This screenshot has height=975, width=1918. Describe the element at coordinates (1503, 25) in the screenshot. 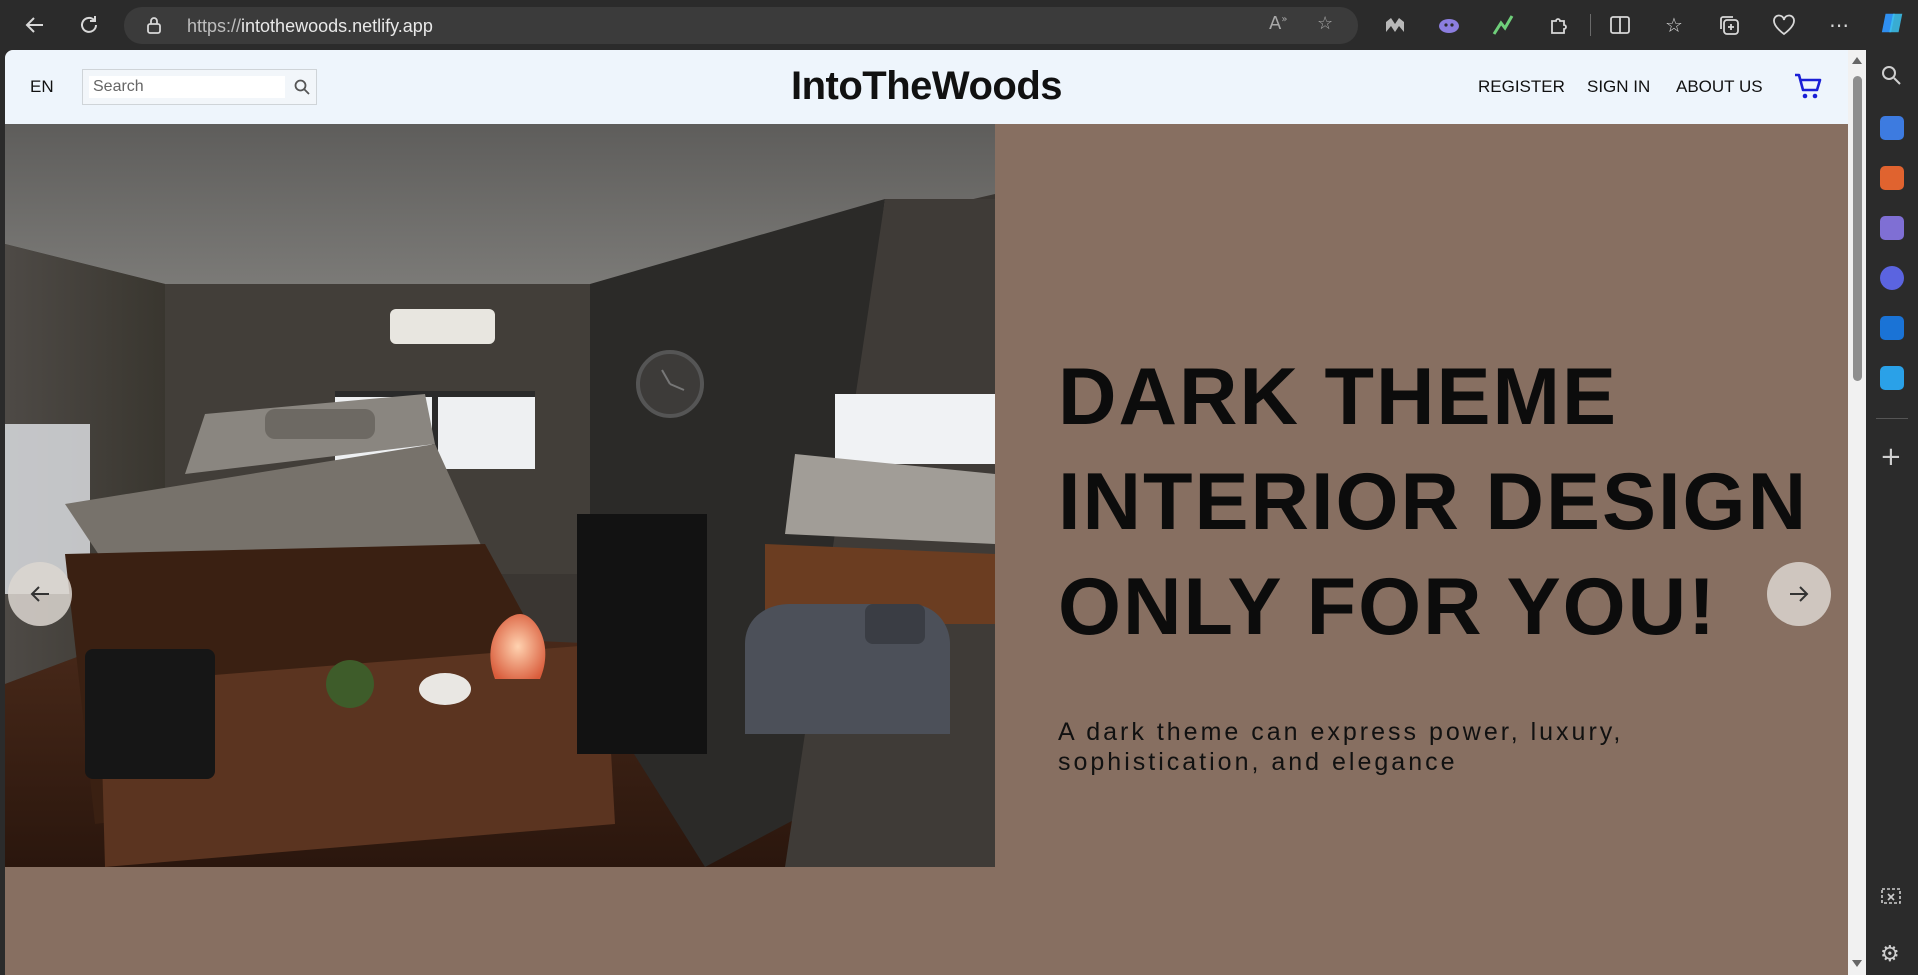

I see `extension-chart-icon` at that location.